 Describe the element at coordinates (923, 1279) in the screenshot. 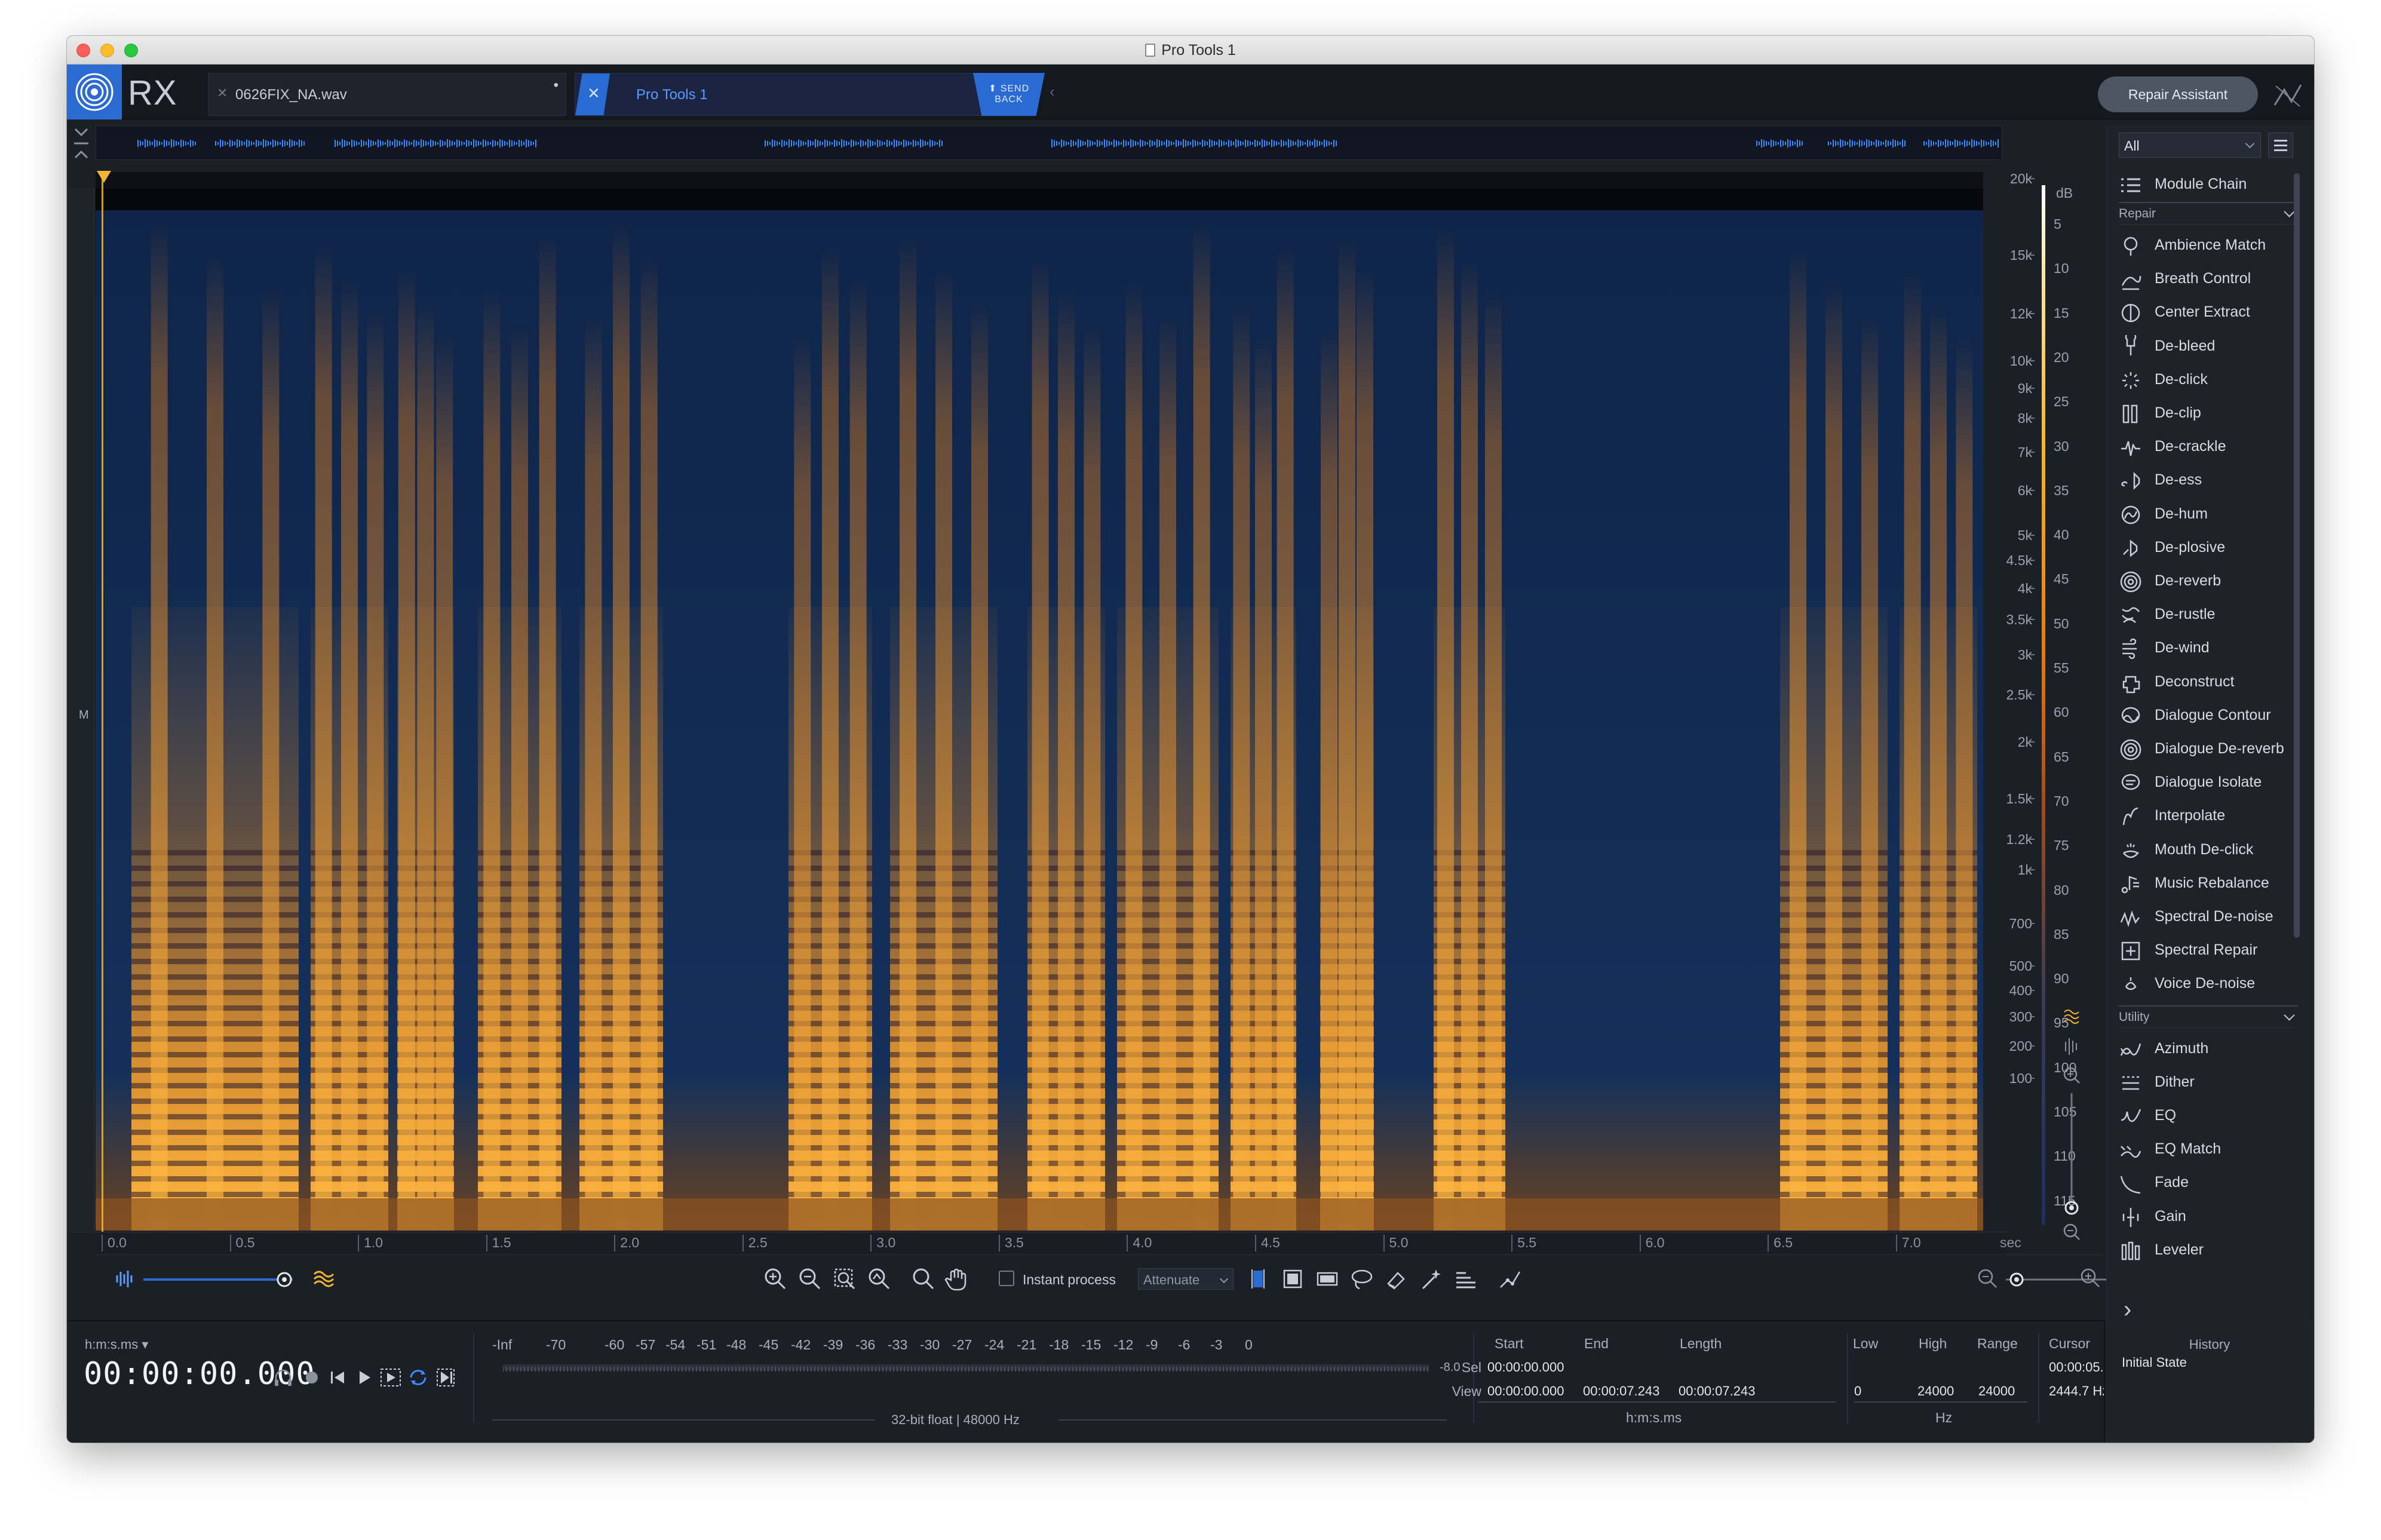

I see `zoom-tool-icon` at that location.